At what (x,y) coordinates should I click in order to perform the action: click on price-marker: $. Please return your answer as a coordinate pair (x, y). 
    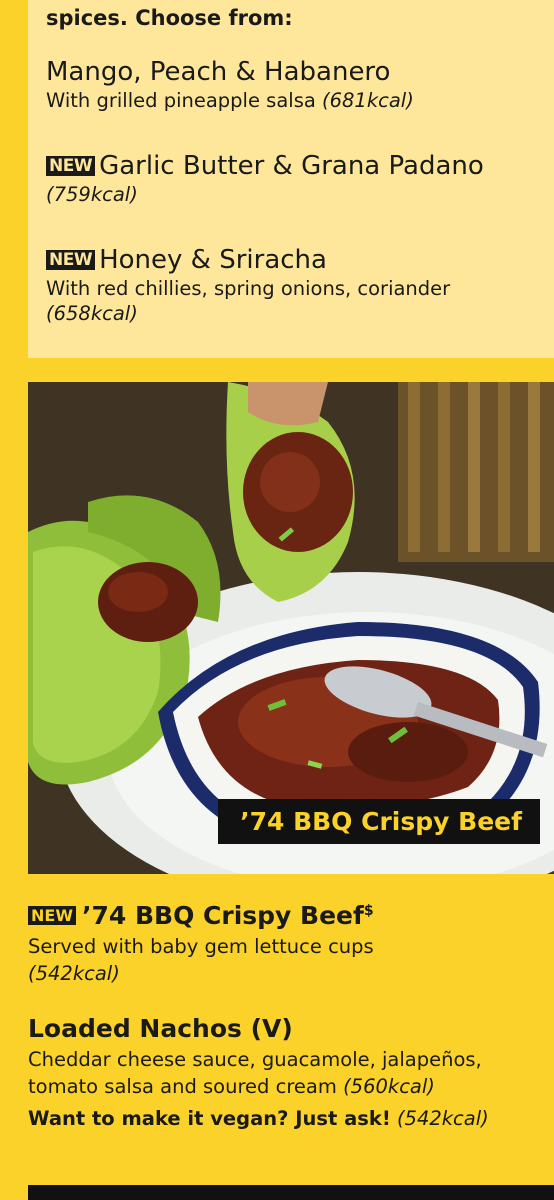
    Looking at the image, I should click on (368, 911).